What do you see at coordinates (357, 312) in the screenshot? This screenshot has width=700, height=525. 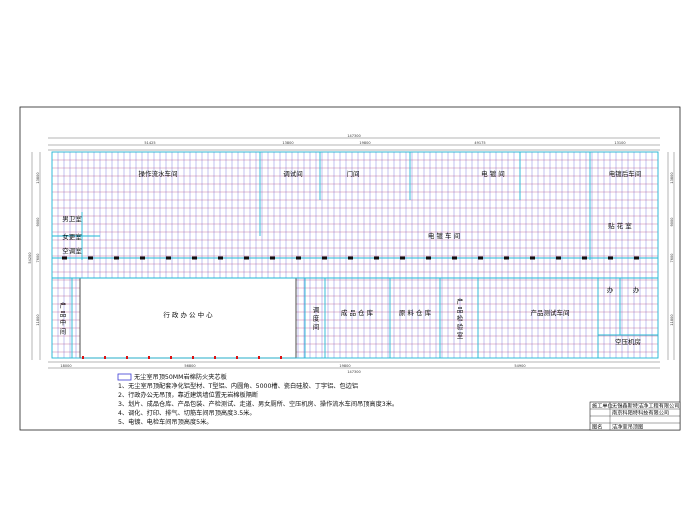 I see `room-label-finished-goods: 成 品 仓 库` at bounding box center [357, 312].